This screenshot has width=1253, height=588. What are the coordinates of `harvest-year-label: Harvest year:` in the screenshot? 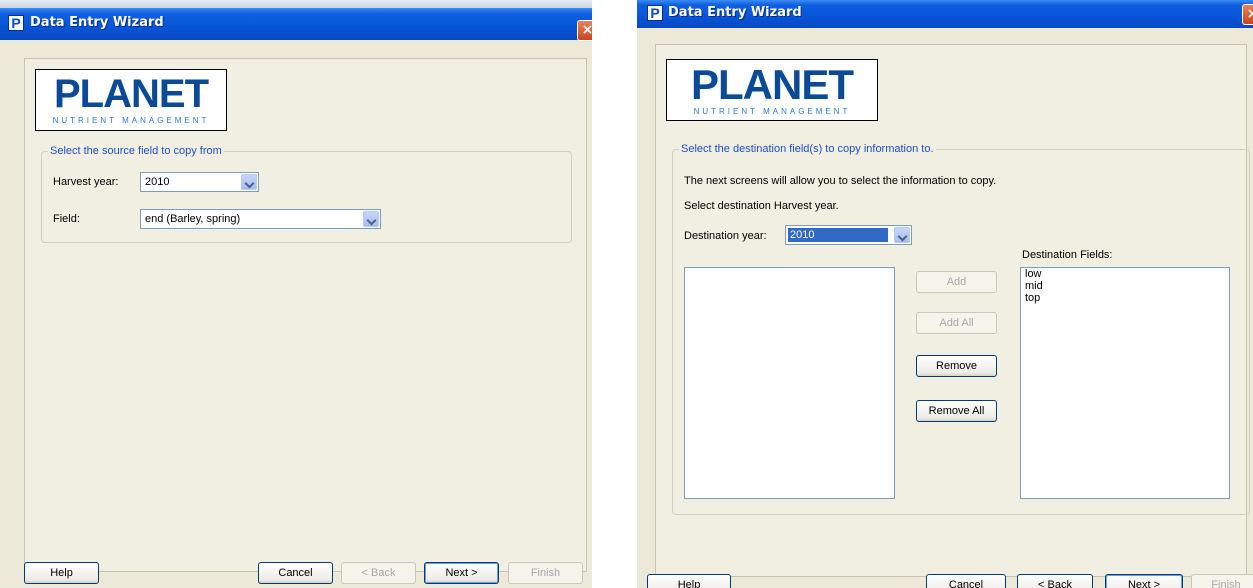 It's located at (86, 182).